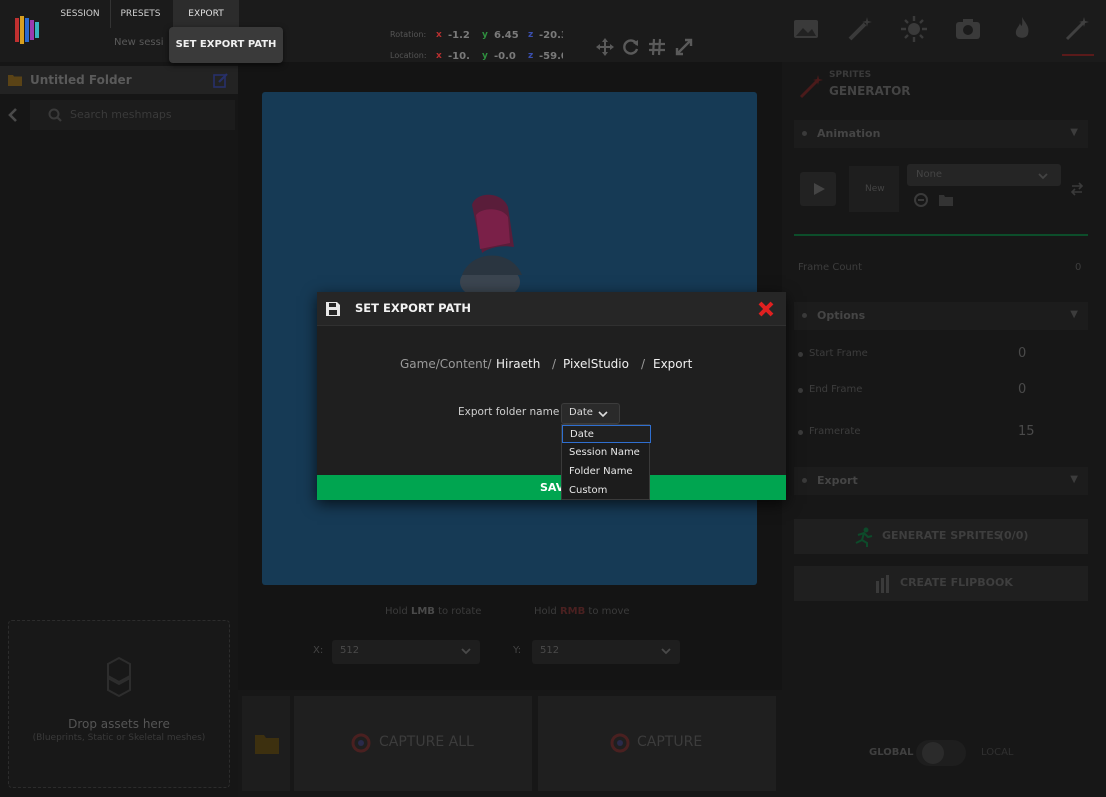 This screenshot has width=1106, height=797. I want to click on option-session-name: Session Name, so click(606, 453).